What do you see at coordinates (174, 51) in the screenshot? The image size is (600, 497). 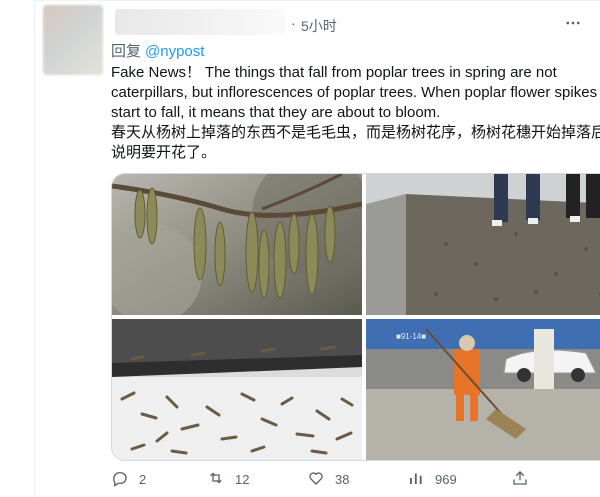 I see `reply-handle-link: @nypost` at bounding box center [174, 51].